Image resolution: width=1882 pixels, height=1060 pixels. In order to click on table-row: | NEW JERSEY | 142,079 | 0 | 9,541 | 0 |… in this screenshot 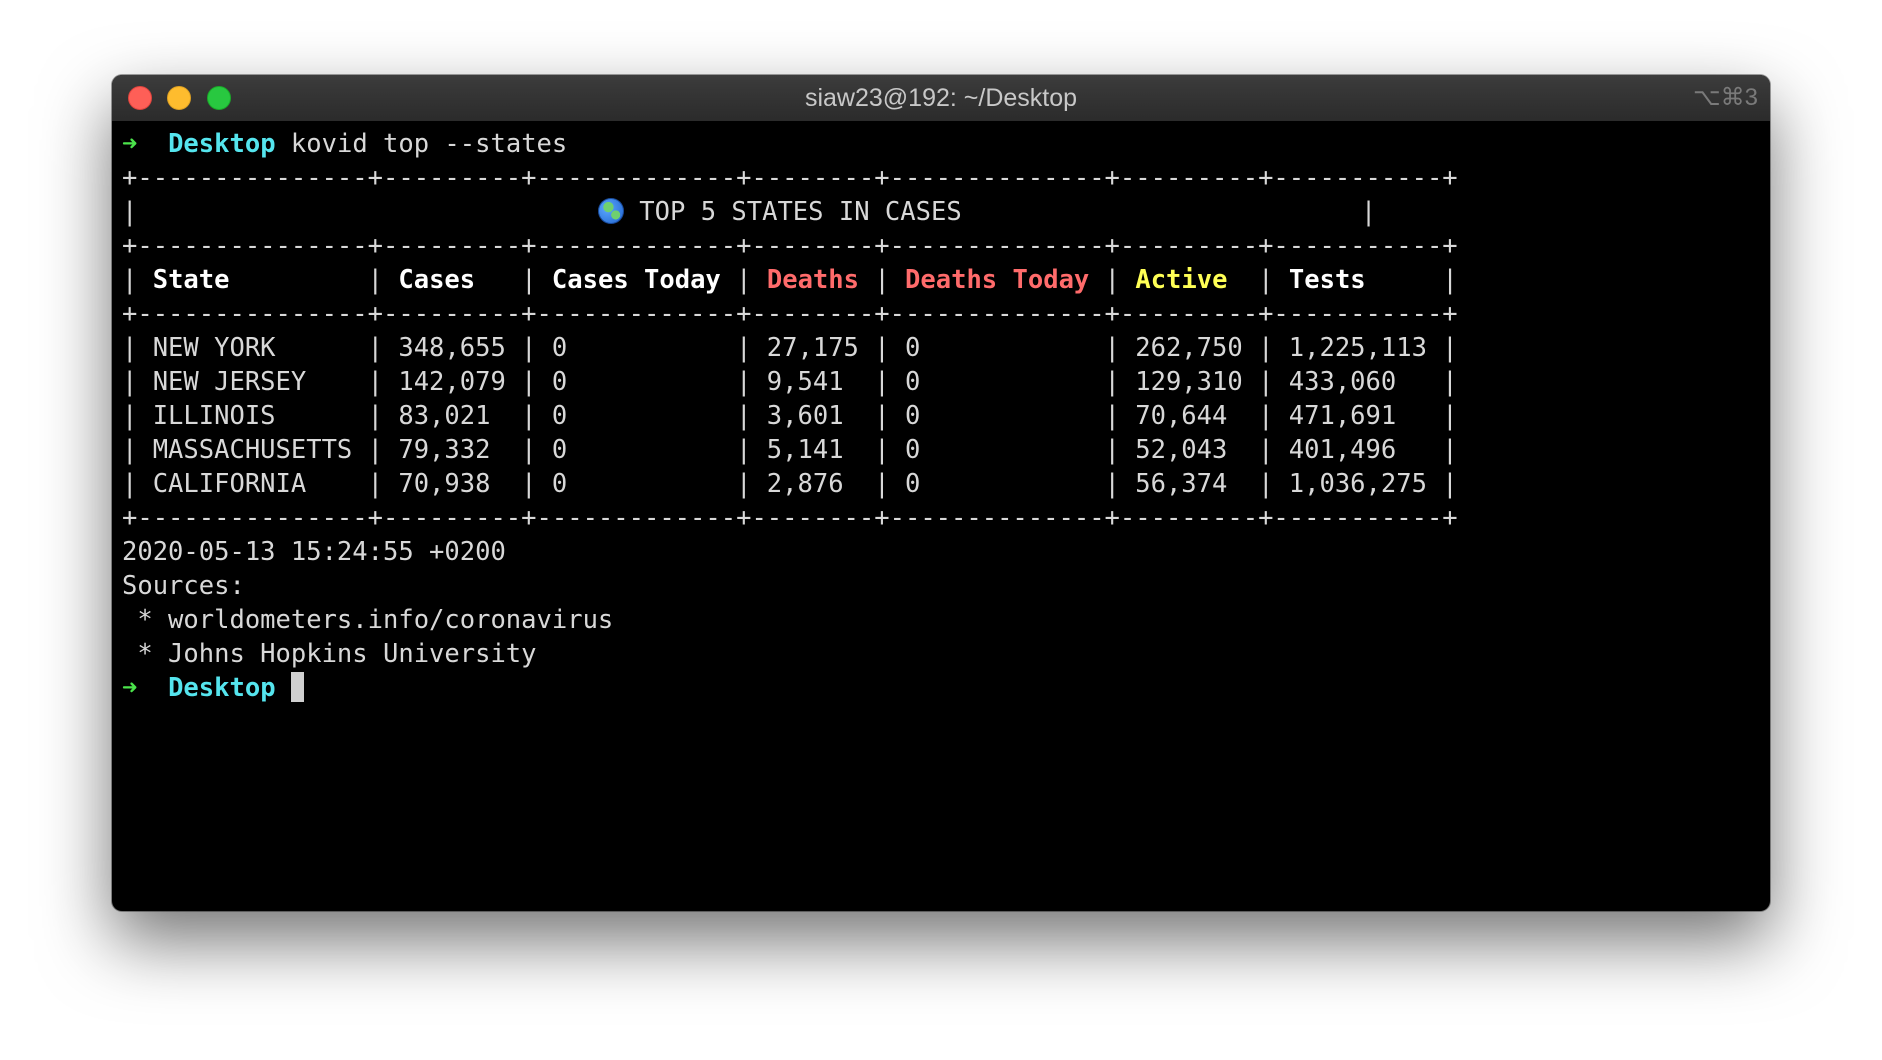, I will do `click(790, 382)`.